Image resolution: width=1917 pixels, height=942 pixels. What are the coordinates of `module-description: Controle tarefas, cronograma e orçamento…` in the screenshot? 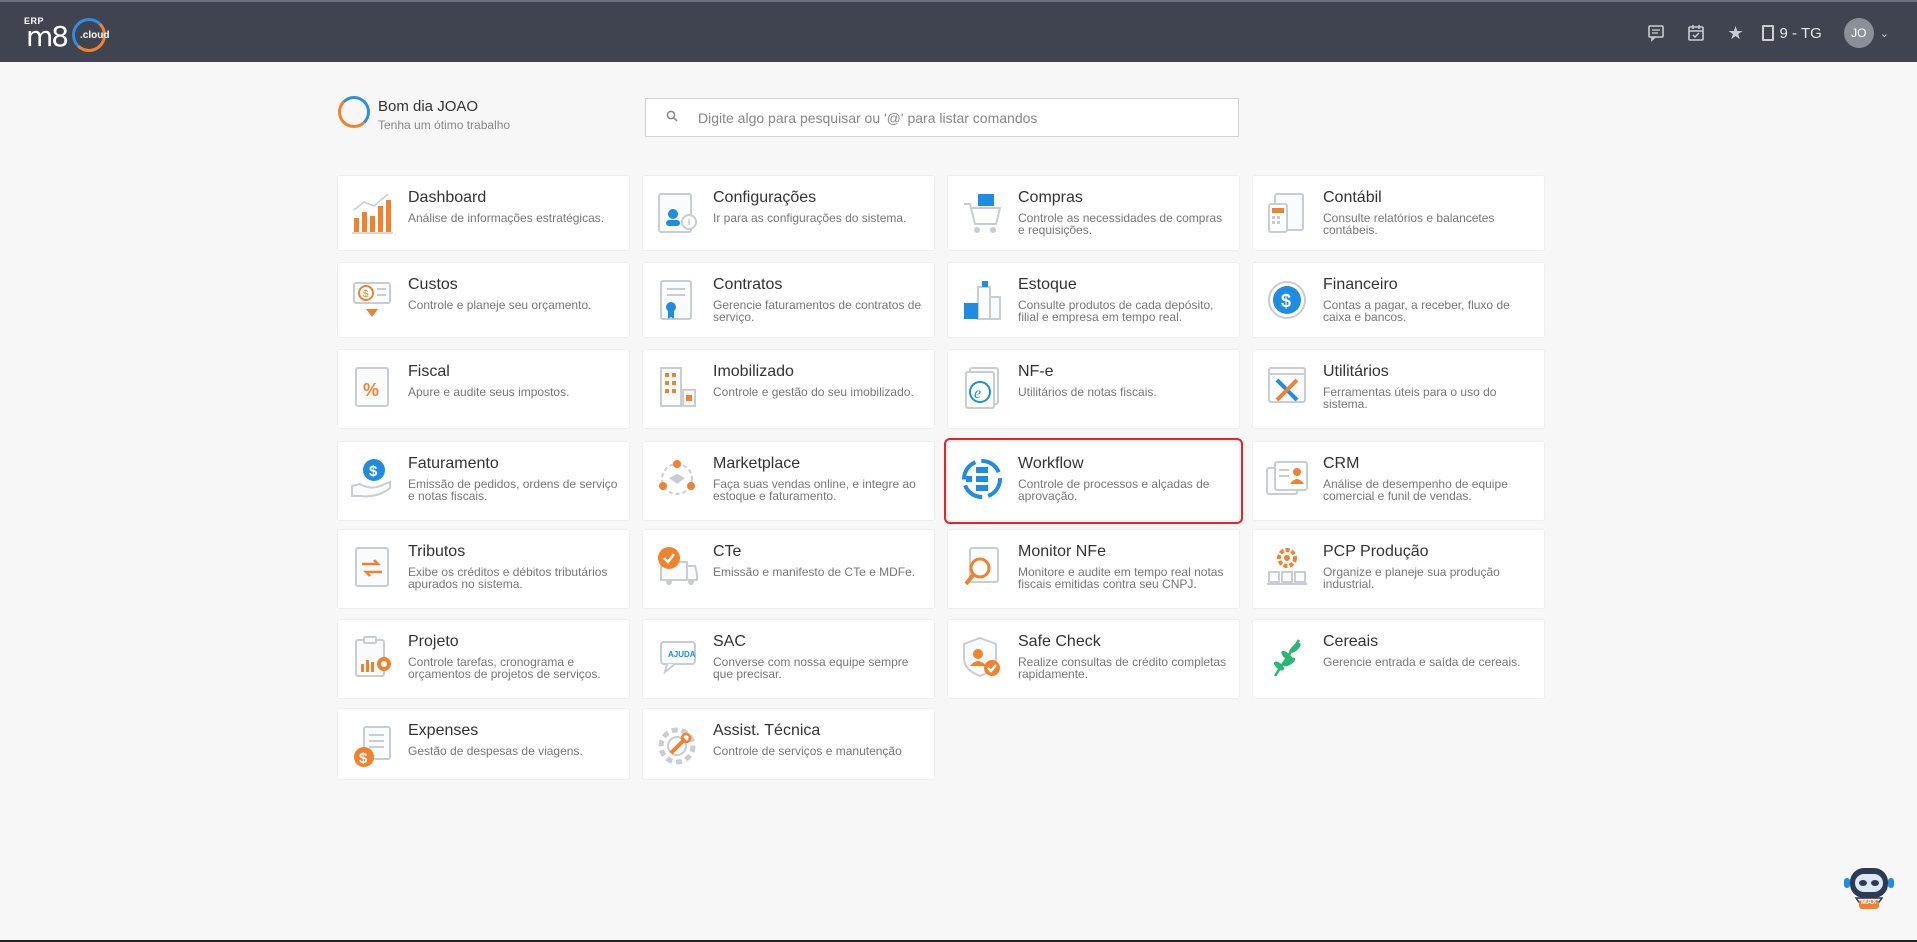 It's located at (504, 668).